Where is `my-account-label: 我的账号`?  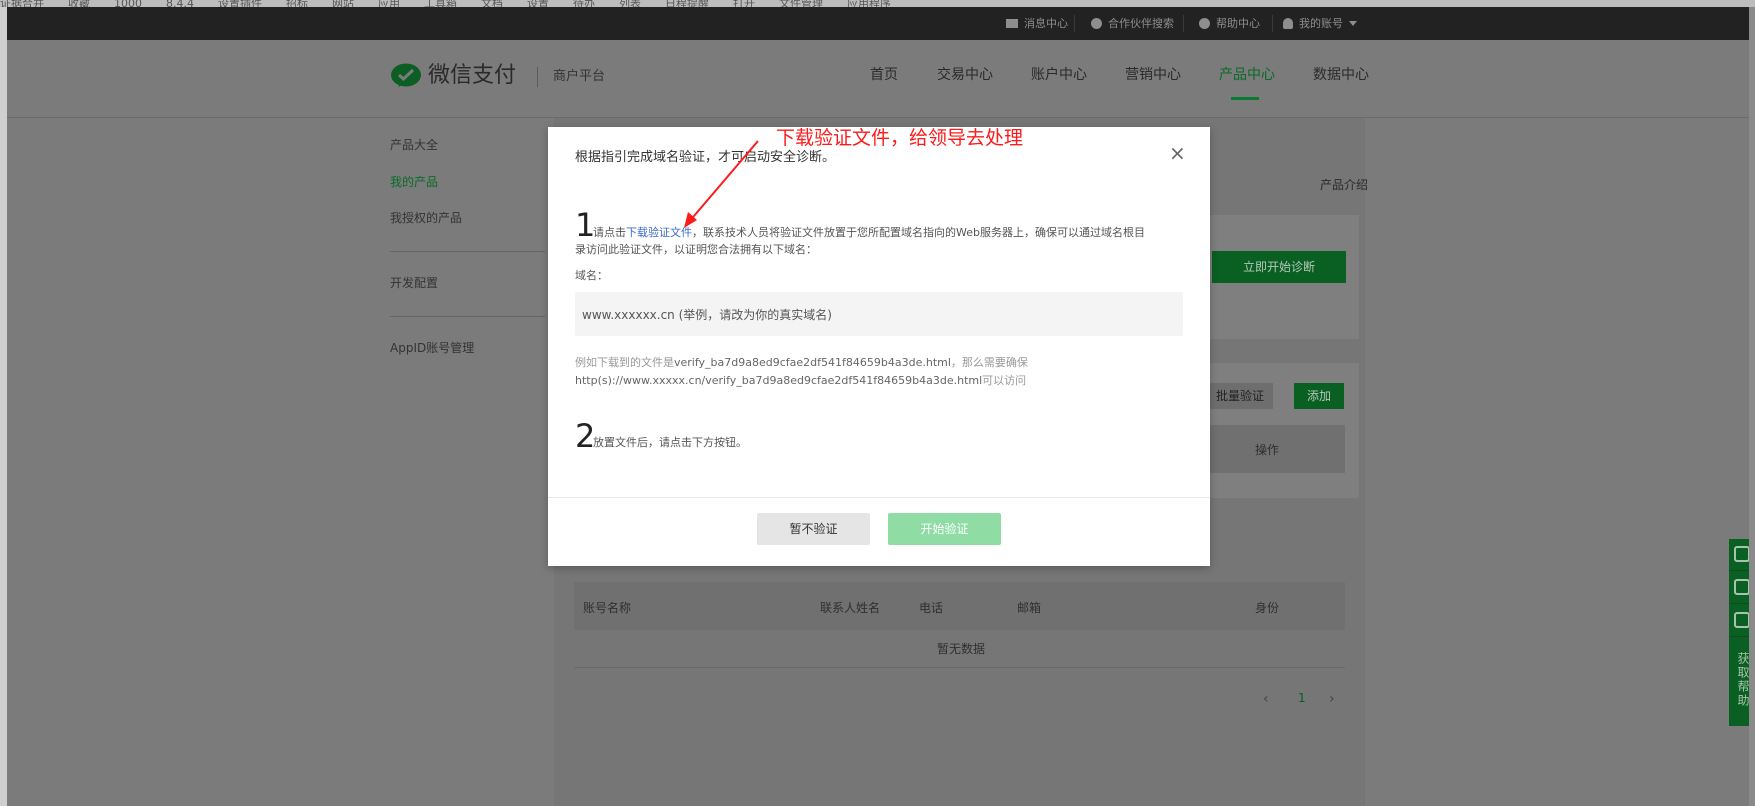 my-account-label: 我的账号 is located at coordinates (1321, 23).